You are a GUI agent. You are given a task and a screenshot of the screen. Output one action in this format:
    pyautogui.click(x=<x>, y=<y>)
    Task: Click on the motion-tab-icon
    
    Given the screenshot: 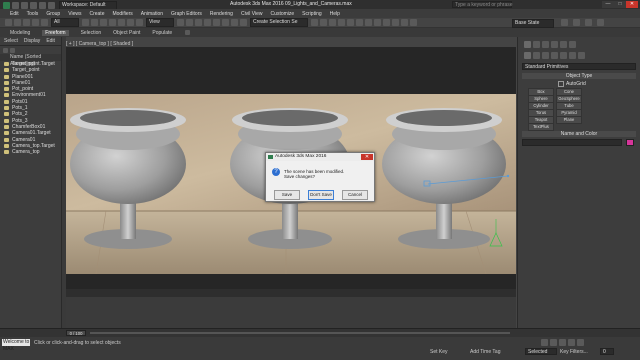 What is the action you would take?
    pyautogui.click(x=554, y=44)
    